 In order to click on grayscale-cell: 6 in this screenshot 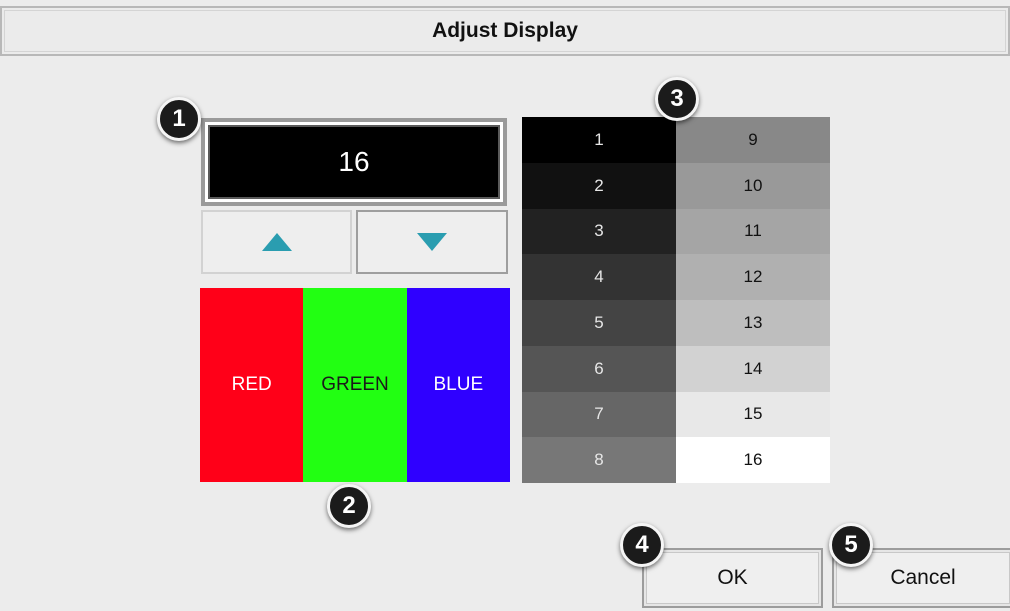, I will do `click(599, 368)`.